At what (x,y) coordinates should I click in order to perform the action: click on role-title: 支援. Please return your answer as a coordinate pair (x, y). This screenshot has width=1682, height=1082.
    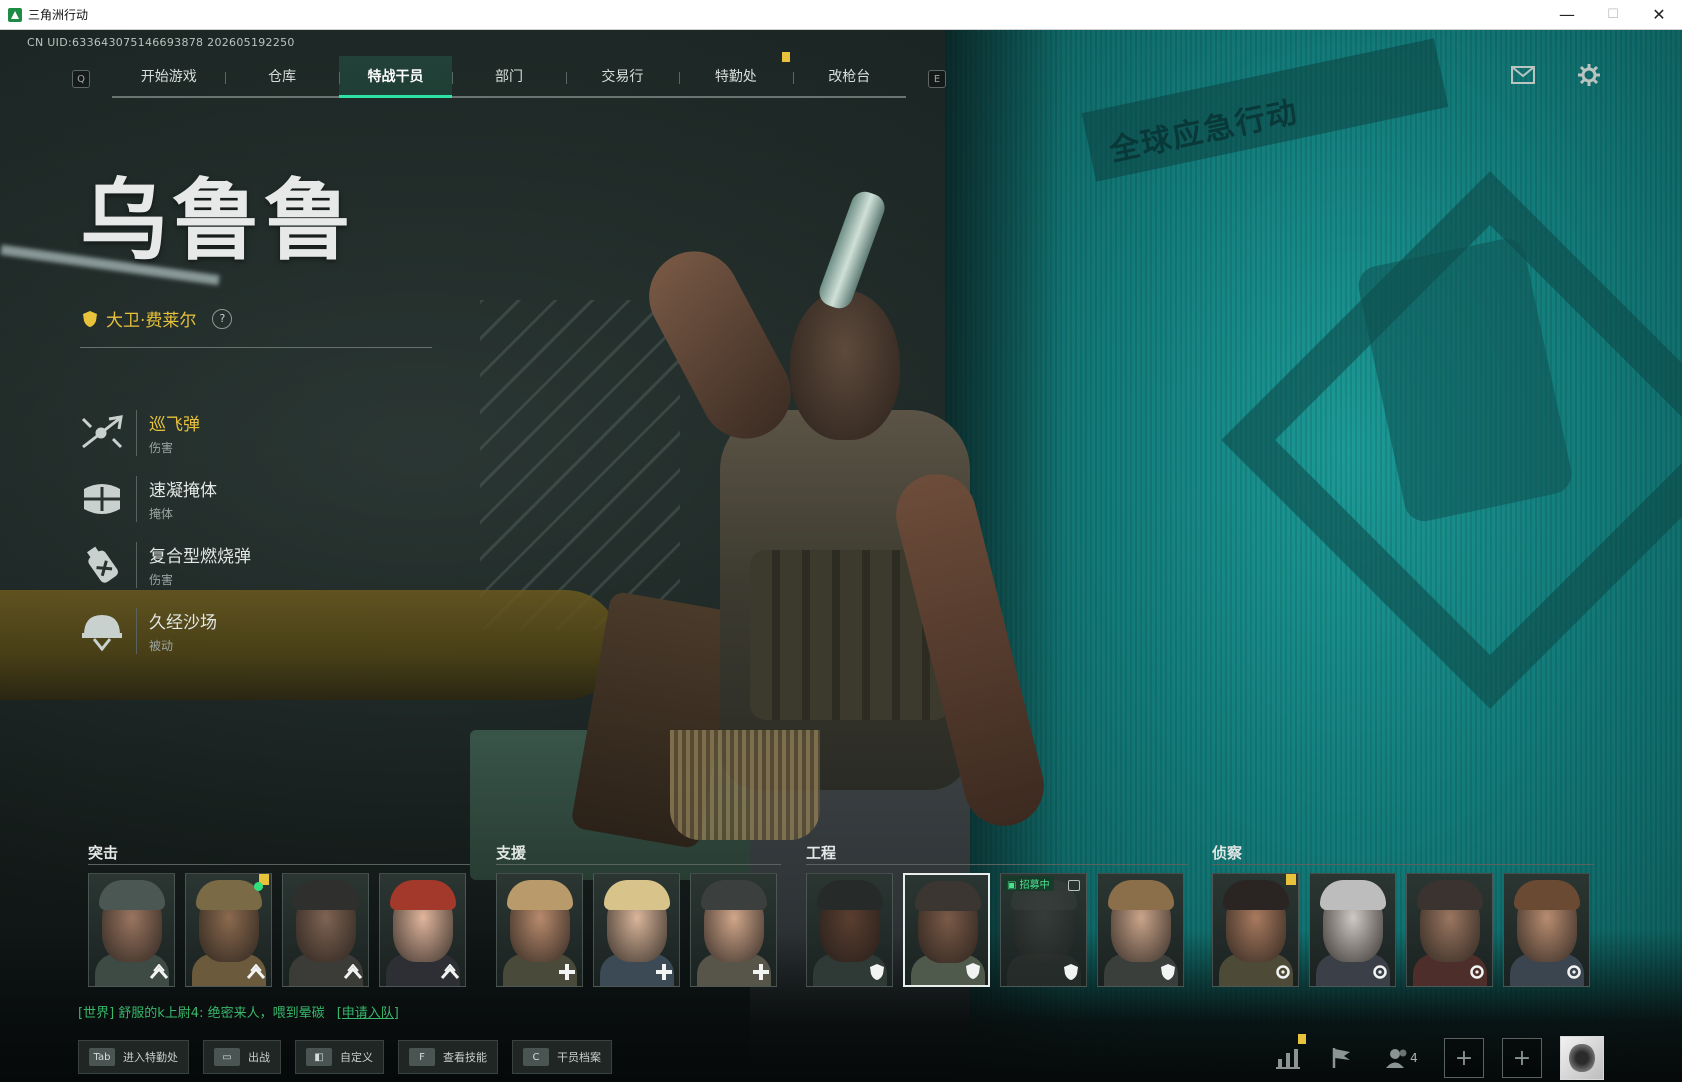
    Looking at the image, I should click on (511, 853).